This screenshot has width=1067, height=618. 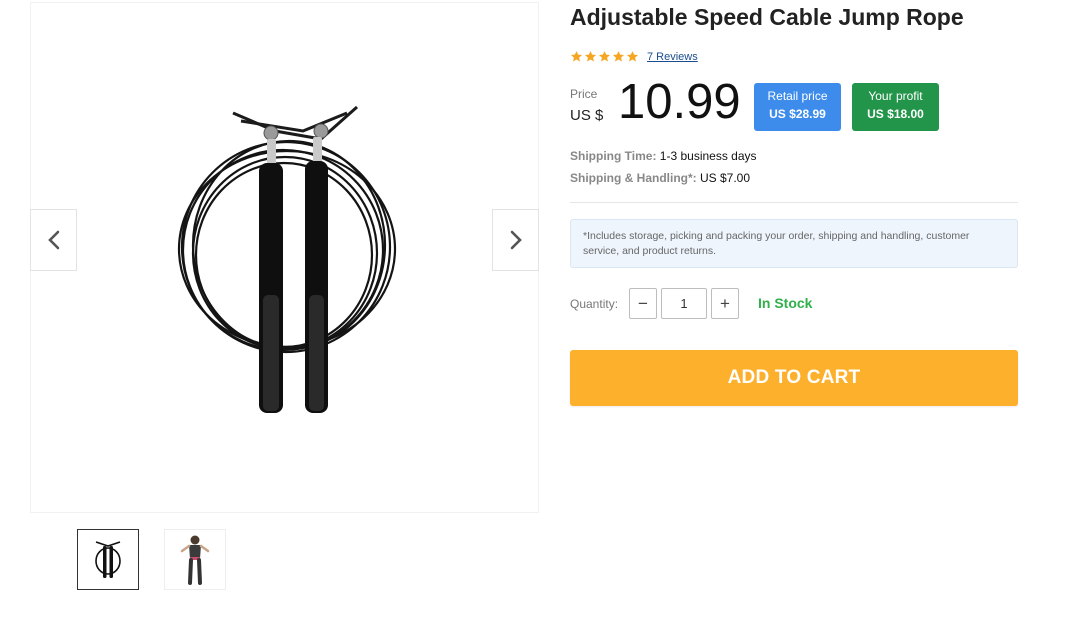 I want to click on chevron-right-icon, so click(x=516, y=240).